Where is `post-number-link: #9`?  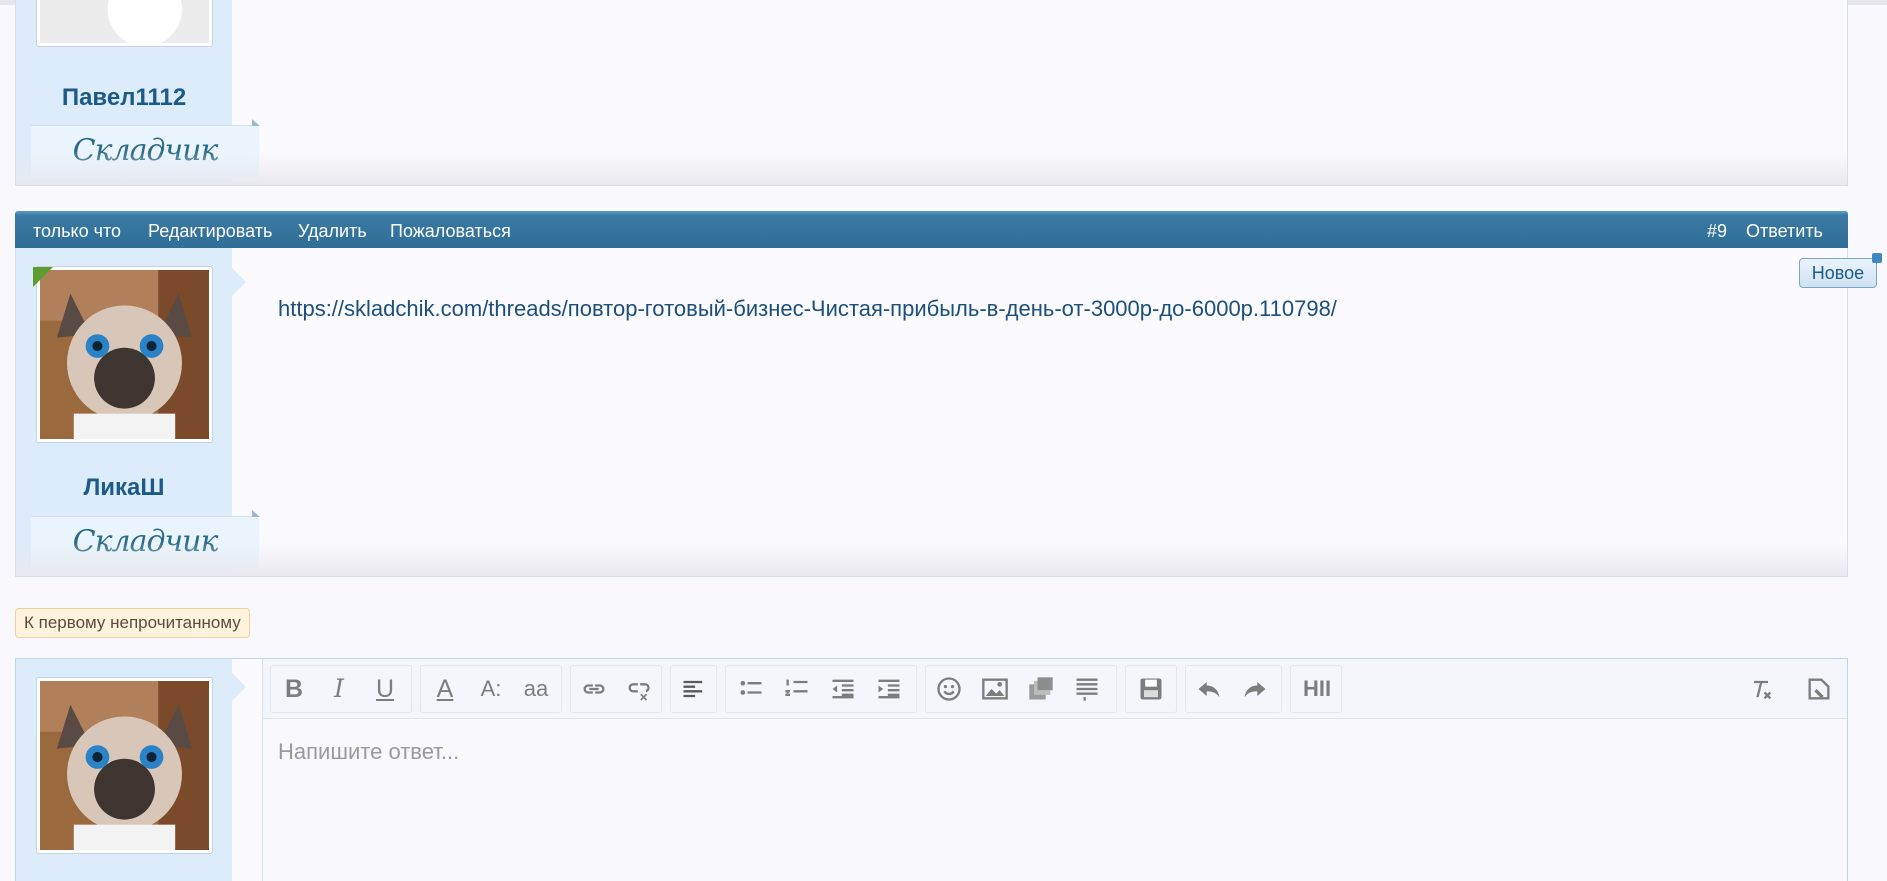
post-number-link: #9 is located at coordinates (1717, 231).